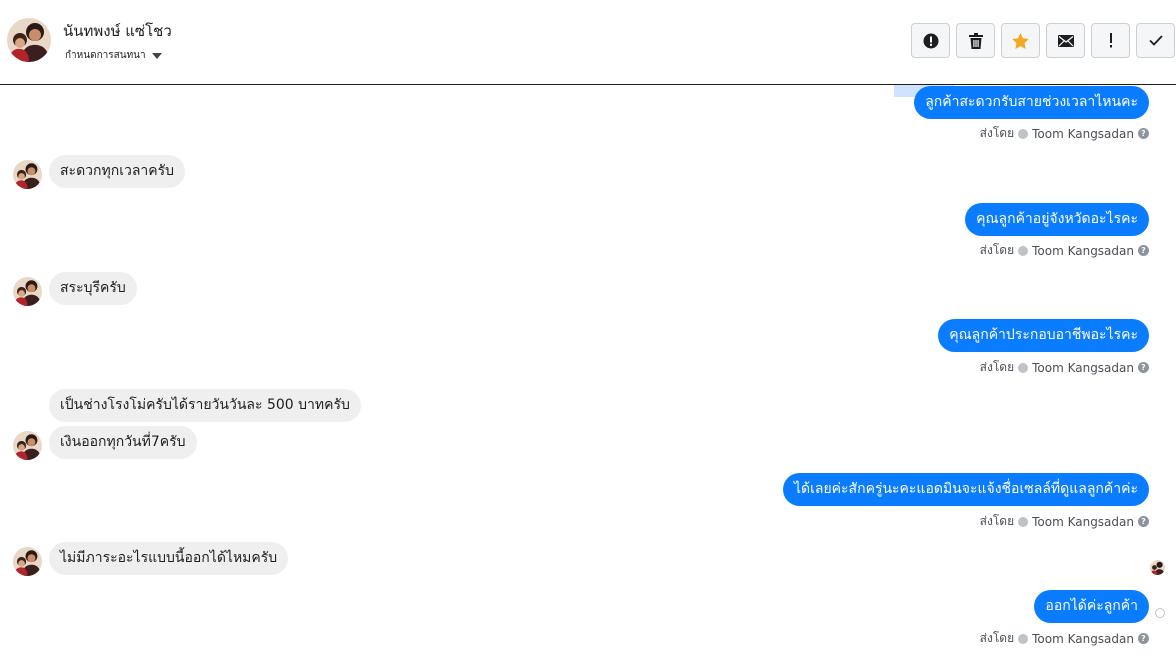 The width and height of the screenshot is (1176, 658). What do you see at coordinates (1057, 219) in the screenshot?
I see `message-outgoing: คุณลูกค้าอยู่จังหวัดอะไรคะ` at bounding box center [1057, 219].